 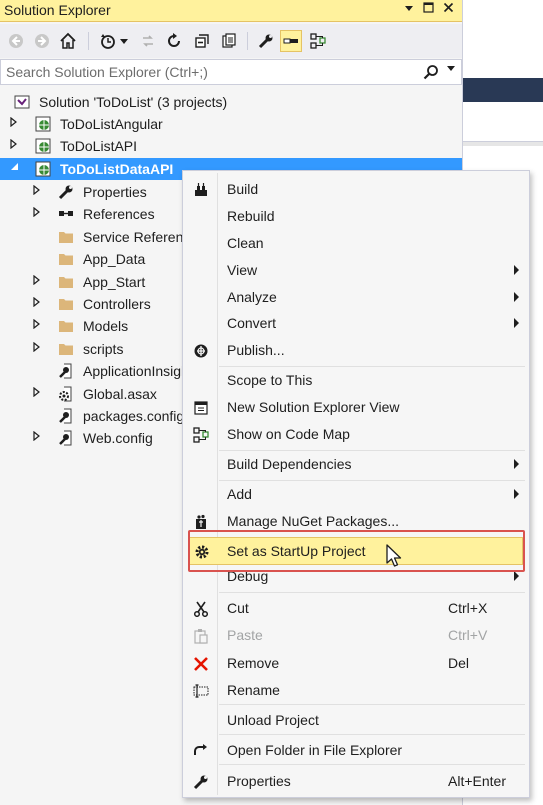 I want to click on nuget-icon, so click(x=201, y=522).